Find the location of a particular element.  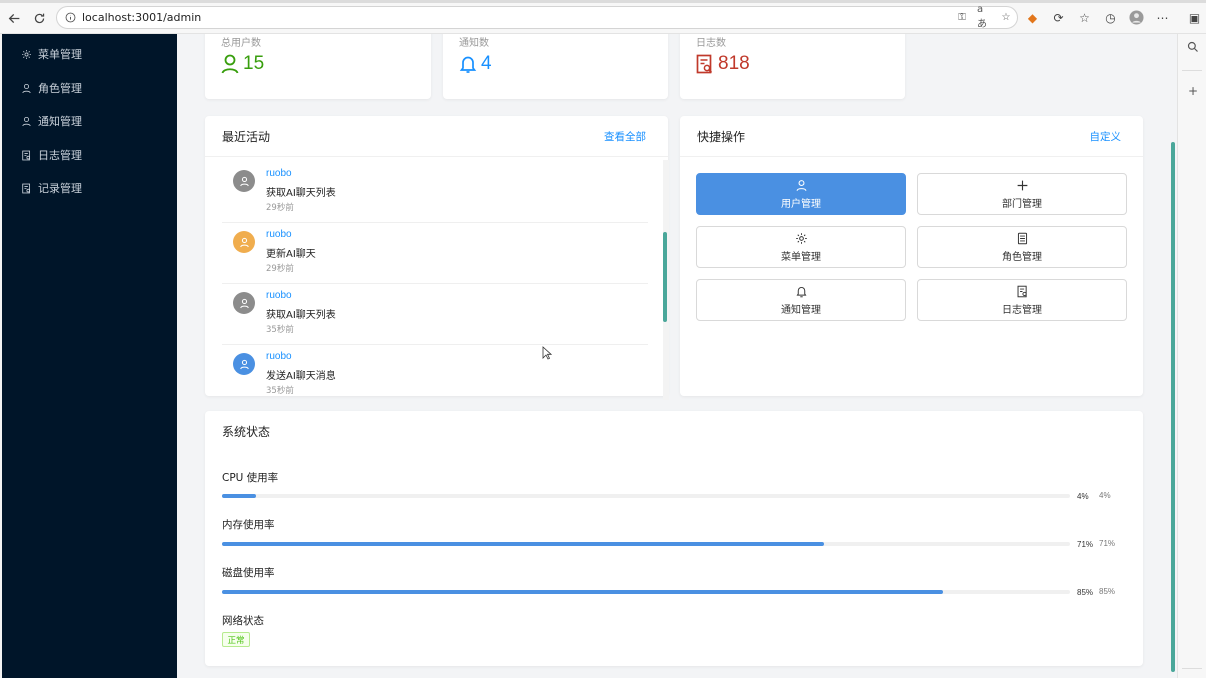

info-icon is located at coordinates (70, 17).